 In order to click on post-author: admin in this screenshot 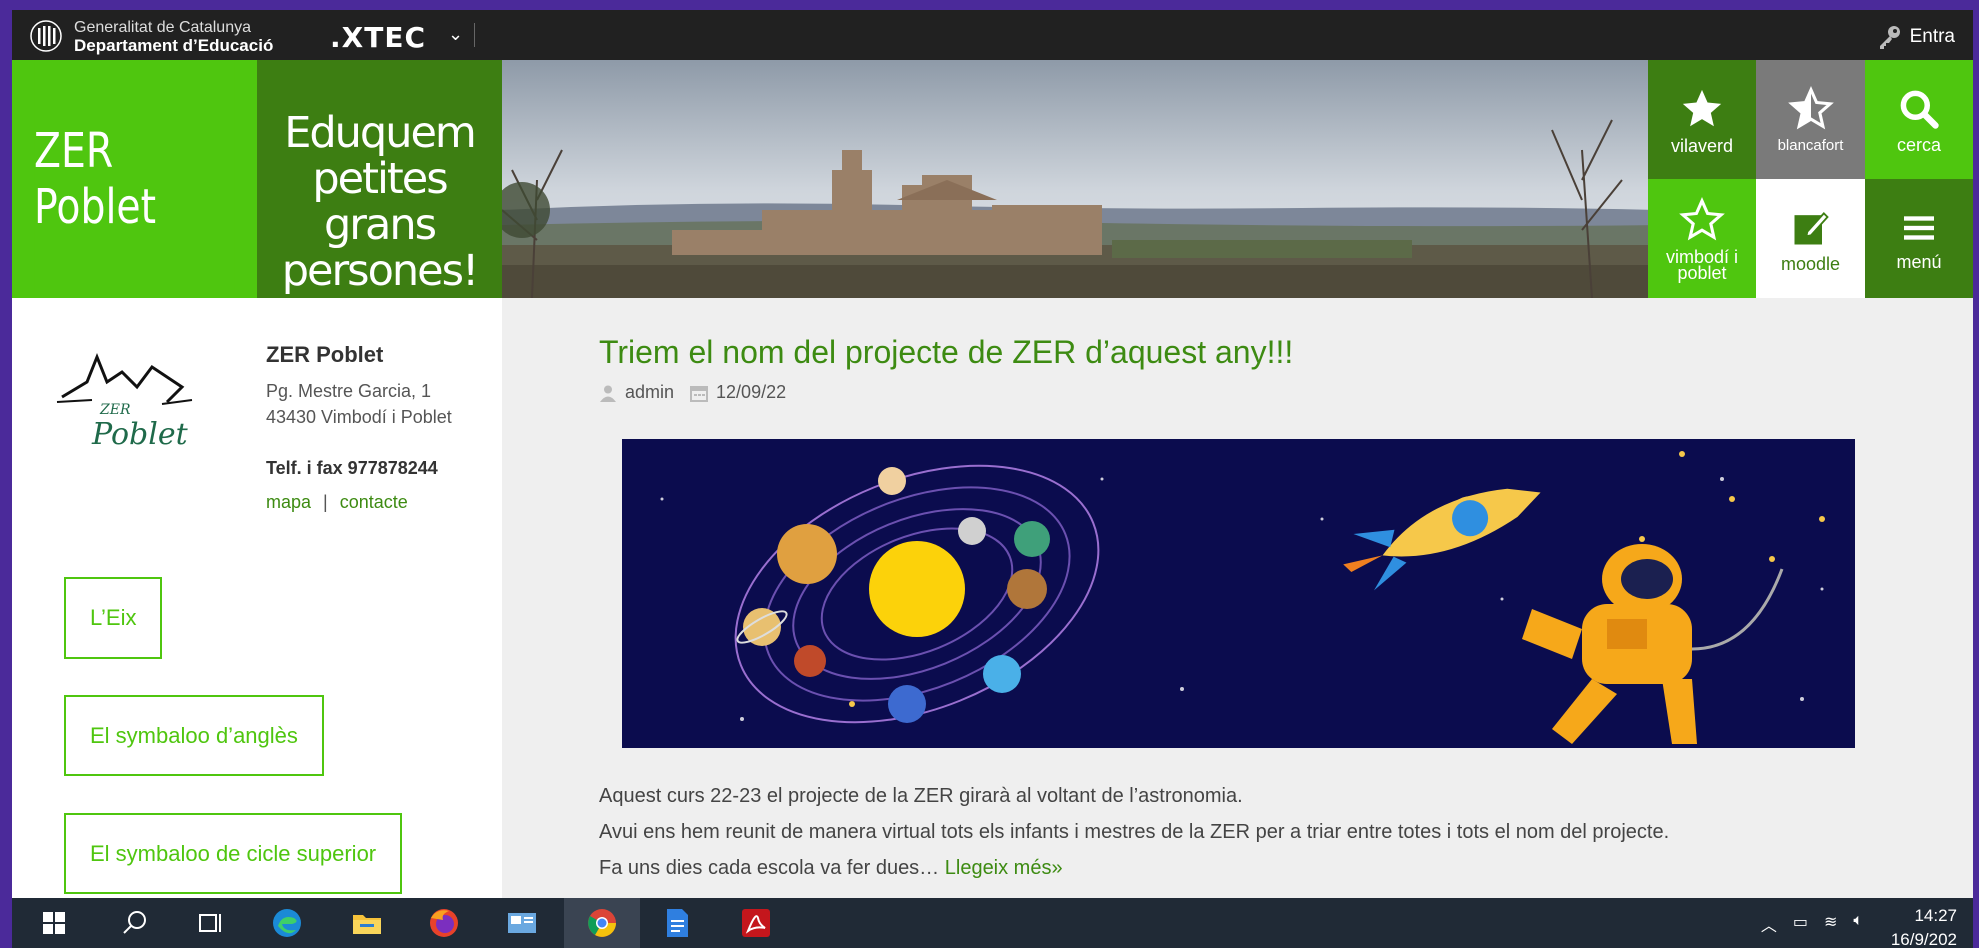, I will do `click(649, 392)`.